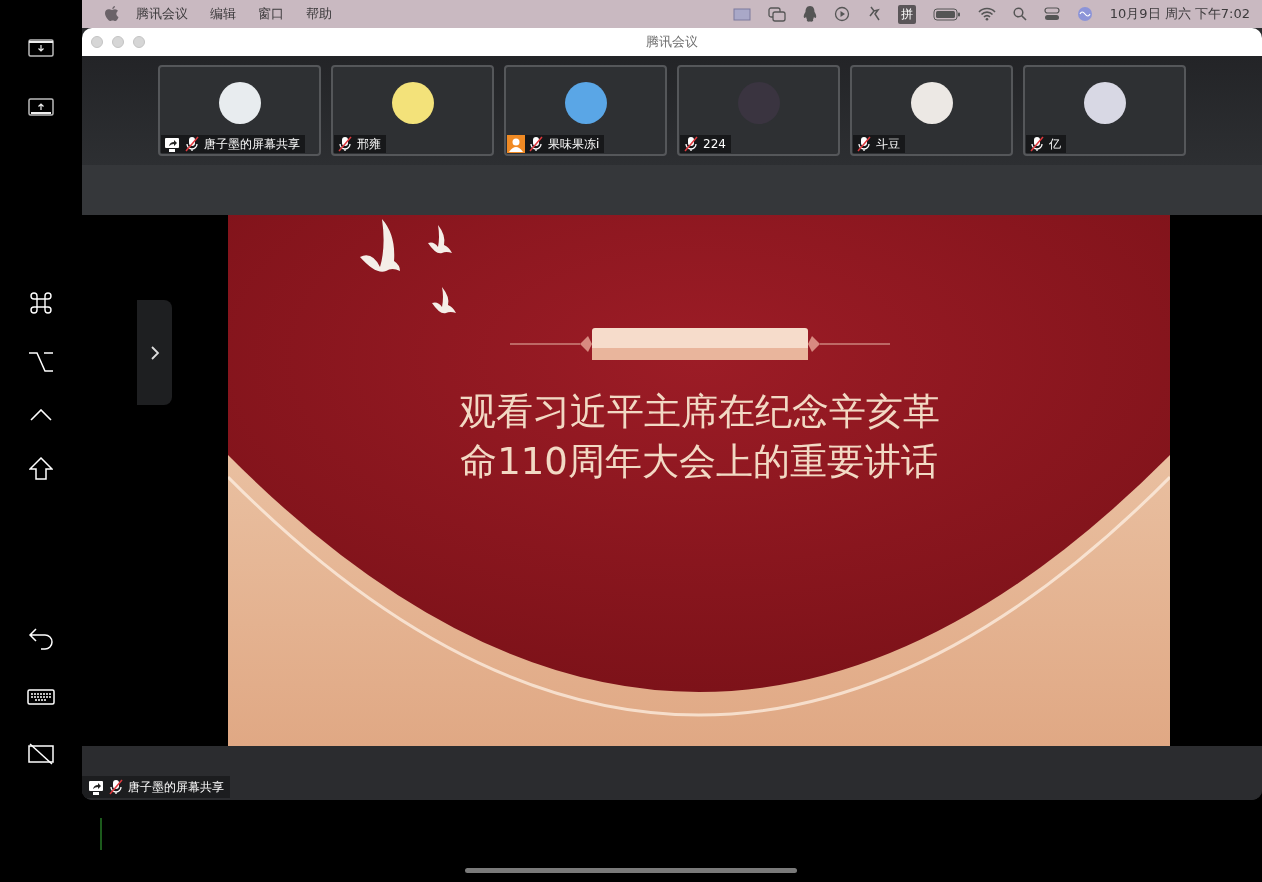 This screenshot has width=1262, height=882. What do you see at coordinates (41, 697) in the screenshot?
I see `keyboard-icon` at bounding box center [41, 697].